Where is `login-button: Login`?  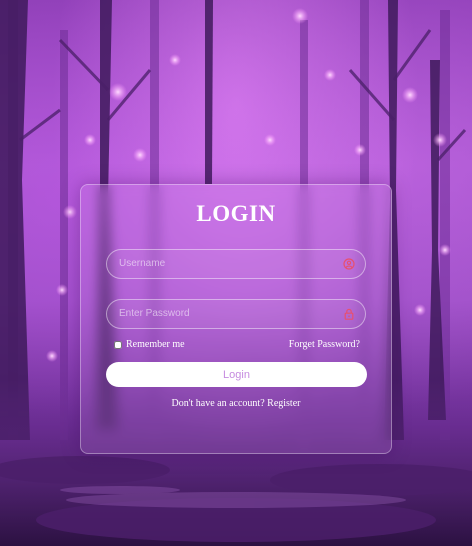
login-button: Login is located at coordinates (236, 374).